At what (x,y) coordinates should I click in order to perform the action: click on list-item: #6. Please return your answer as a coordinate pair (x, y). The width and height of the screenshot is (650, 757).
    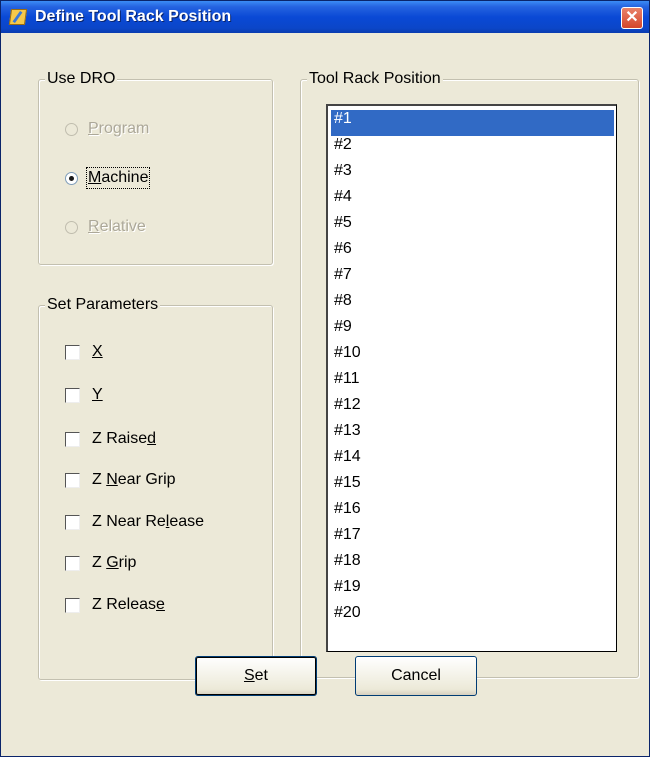
    Looking at the image, I should click on (472, 253).